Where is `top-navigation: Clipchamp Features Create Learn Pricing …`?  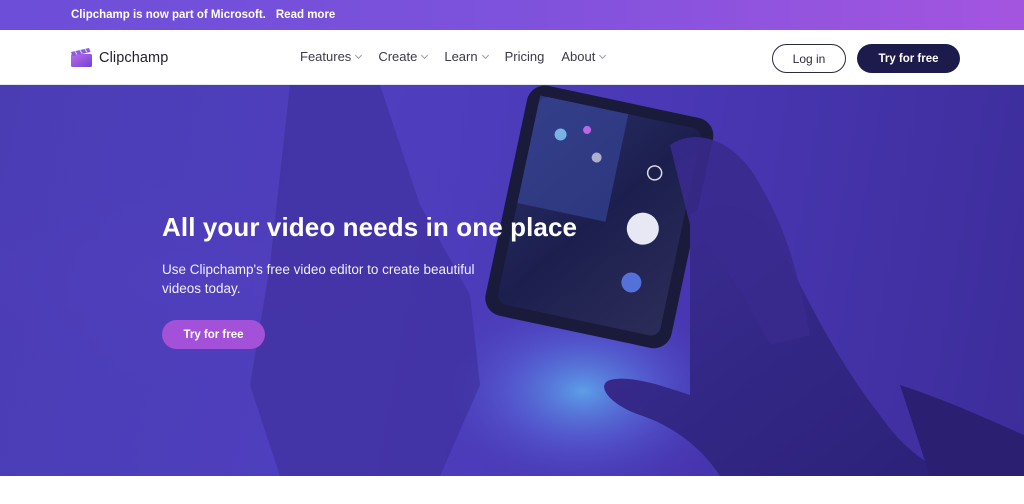 top-navigation: Clipchamp Features Create Learn Pricing … is located at coordinates (512, 57).